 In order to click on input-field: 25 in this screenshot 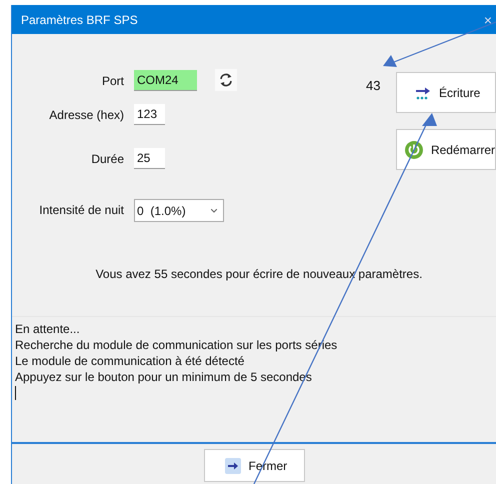, I will do `click(149, 158)`.